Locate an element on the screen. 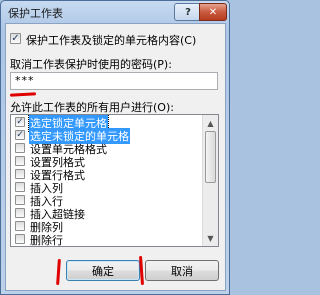 The width and height of the screenshot is (320, 295). permission-item-delete-columns: 删除列 is located at coordinates (108, 227).